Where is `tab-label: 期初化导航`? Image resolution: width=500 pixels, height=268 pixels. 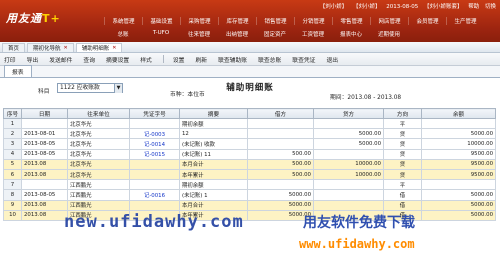
tab-label: 期初化导航 is located at coordinates (47, 48).